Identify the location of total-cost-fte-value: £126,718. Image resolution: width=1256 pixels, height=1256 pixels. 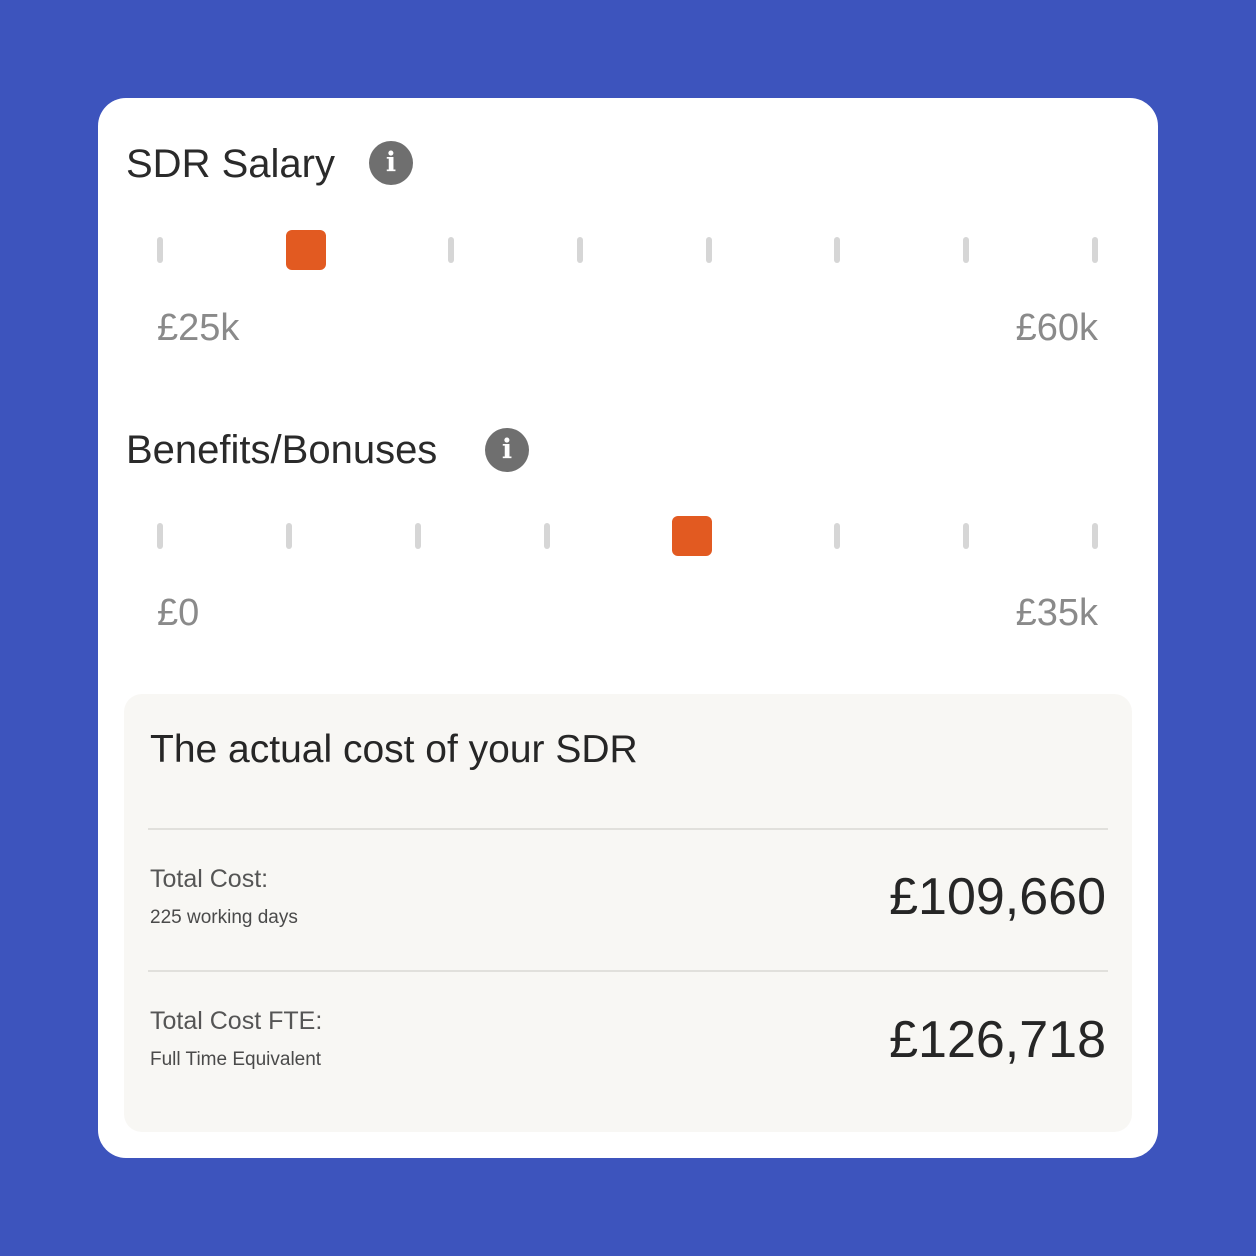
(997, 1040).